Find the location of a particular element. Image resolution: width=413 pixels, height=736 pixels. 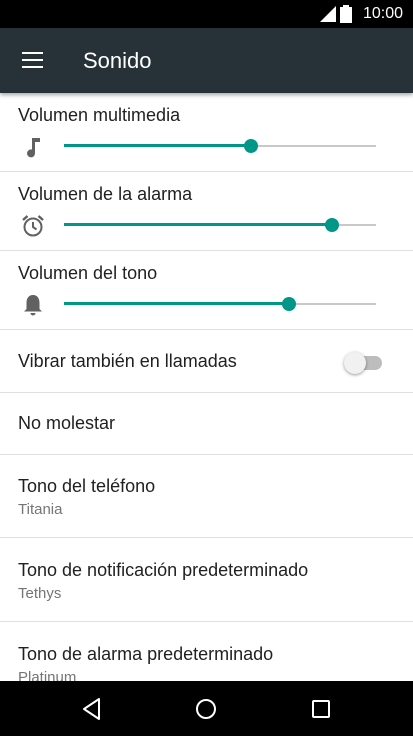

notification-tone-label: Tono de notificación predeterminado is located at coordinates (163, 570).